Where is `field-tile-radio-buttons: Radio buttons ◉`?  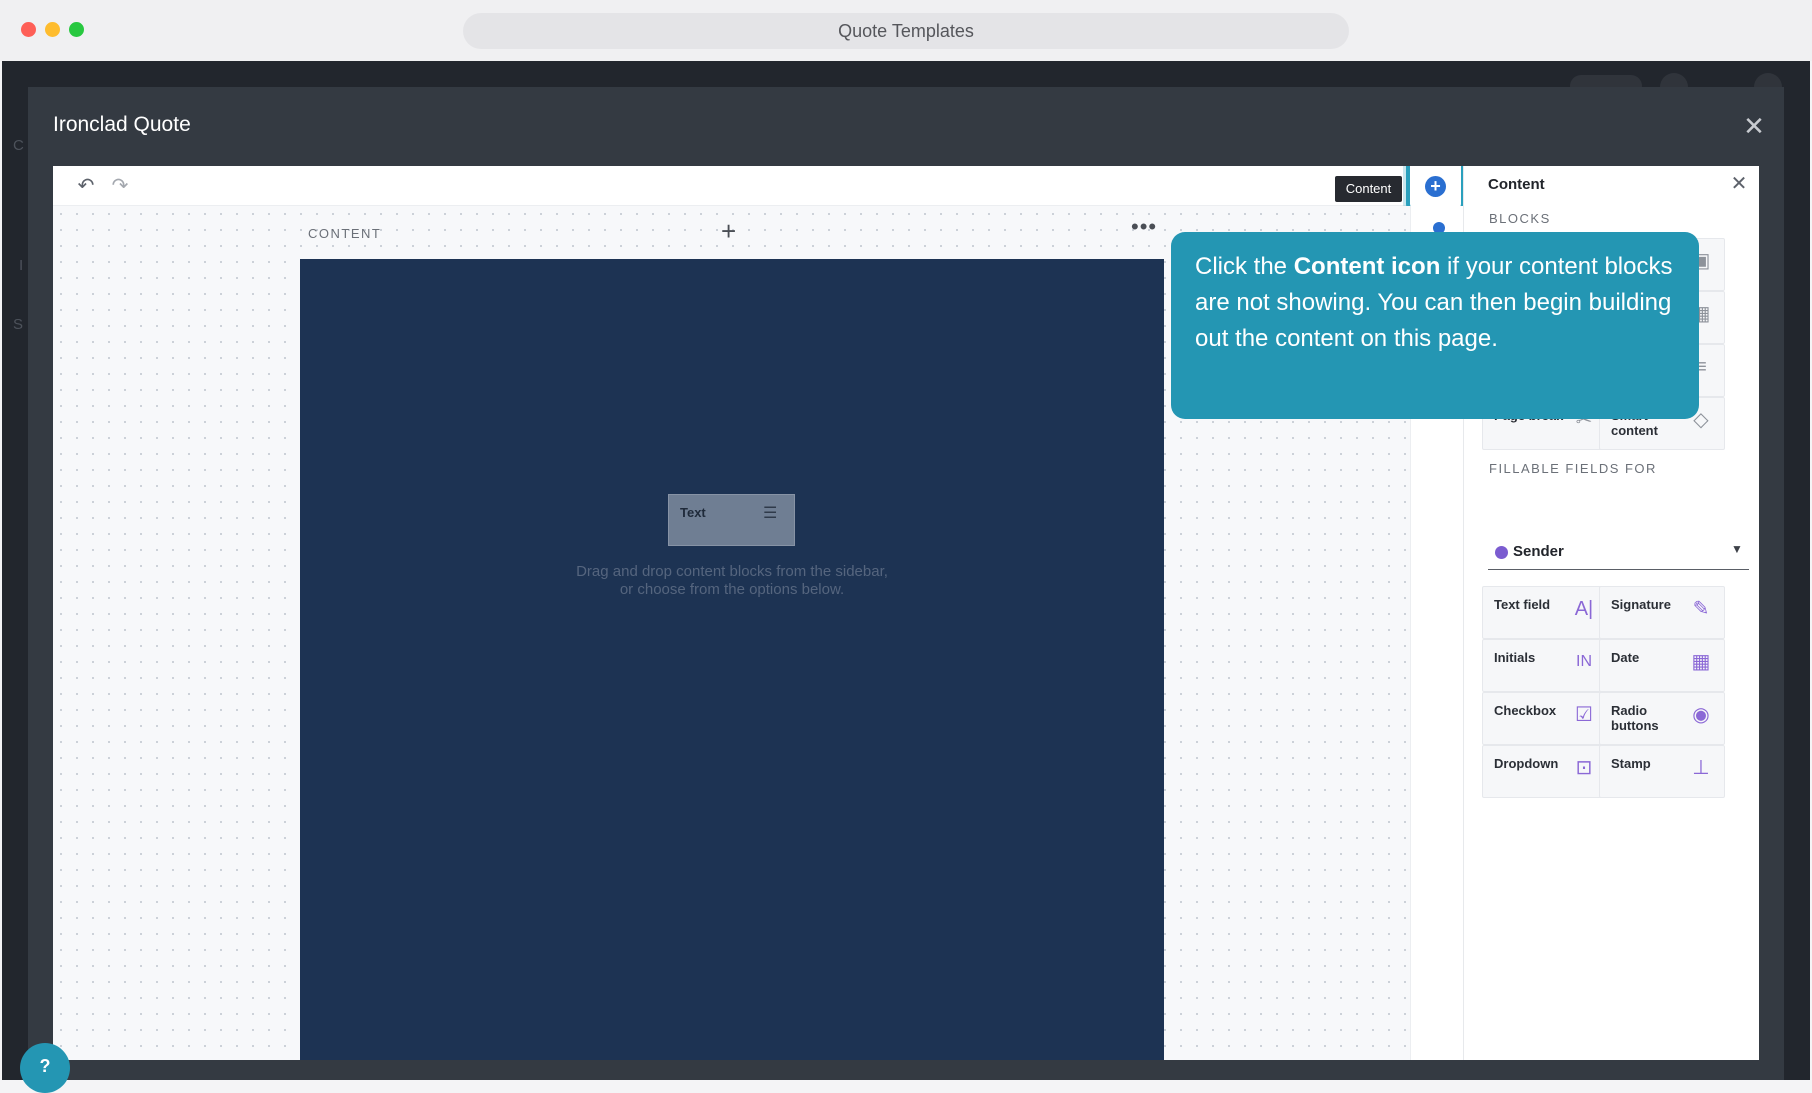 field-tile-radio-buttons: Radio buttons ◉ is located at coordinates (1662, 718).